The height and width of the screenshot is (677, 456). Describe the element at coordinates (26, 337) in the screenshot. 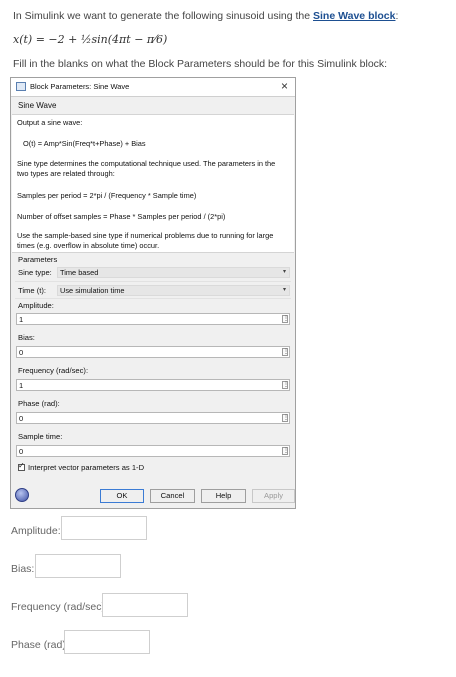

I see `bias-label: Bias:` at that location.